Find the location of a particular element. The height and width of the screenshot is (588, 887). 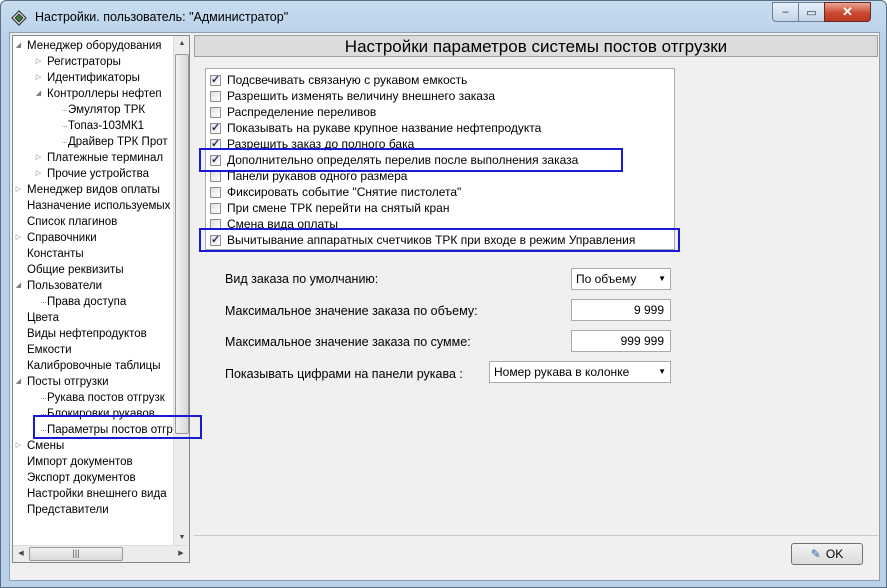

max-sum-input: 999 999 is located at coordinates (621, 341).